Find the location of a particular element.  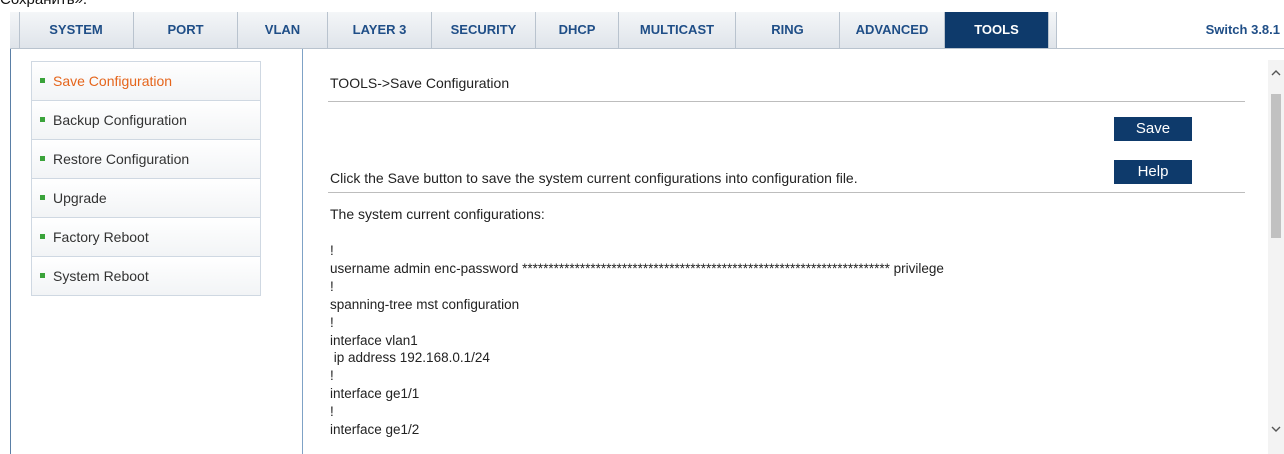

menu-item-label: Save Configuration is located at coordinates (113, 81).